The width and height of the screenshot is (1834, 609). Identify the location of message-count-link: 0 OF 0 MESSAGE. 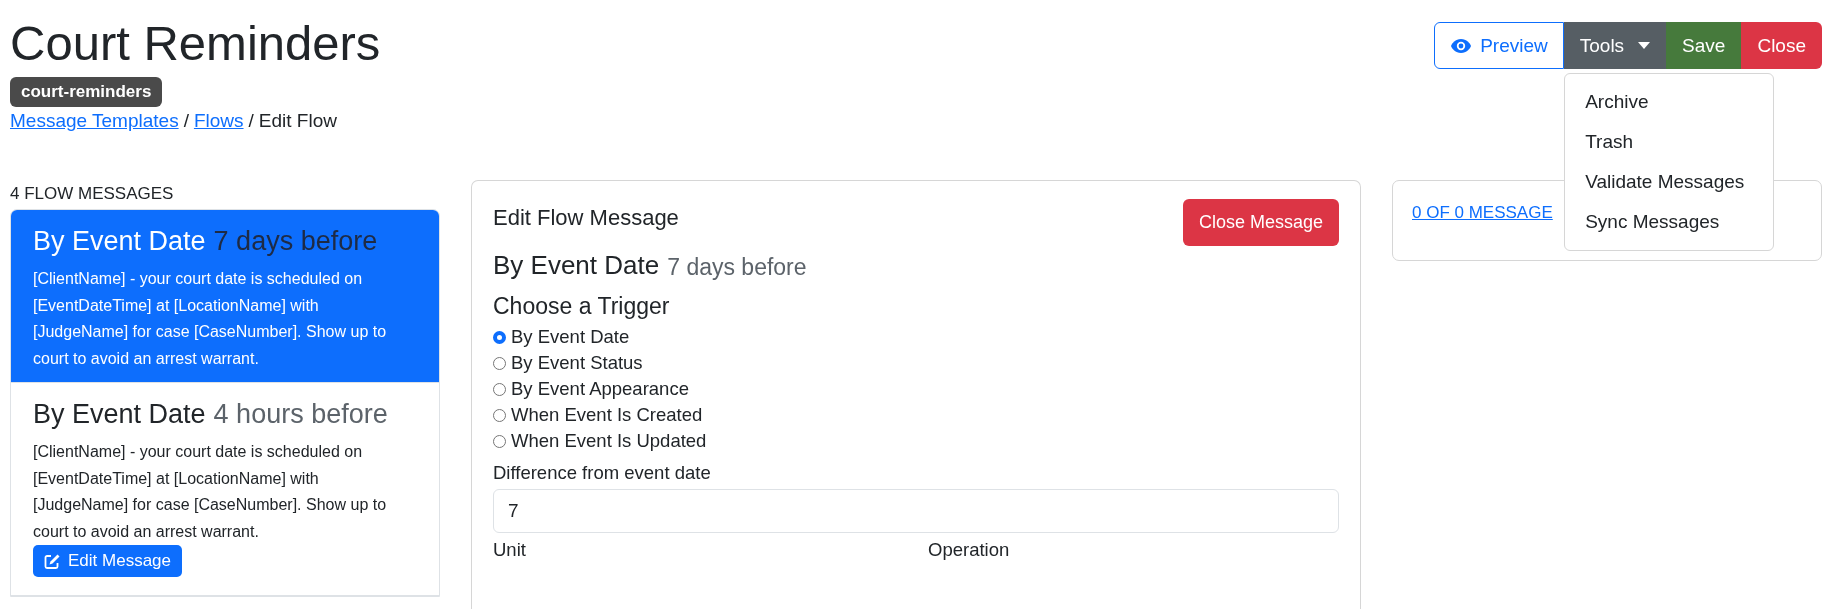
(1482, 212).